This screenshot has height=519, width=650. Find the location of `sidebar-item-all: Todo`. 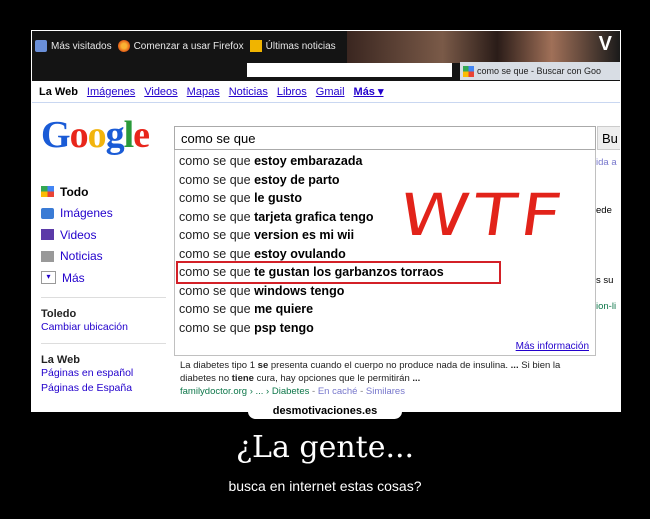

sidebar-item-all: Todo is located at coordinates (103, 192).